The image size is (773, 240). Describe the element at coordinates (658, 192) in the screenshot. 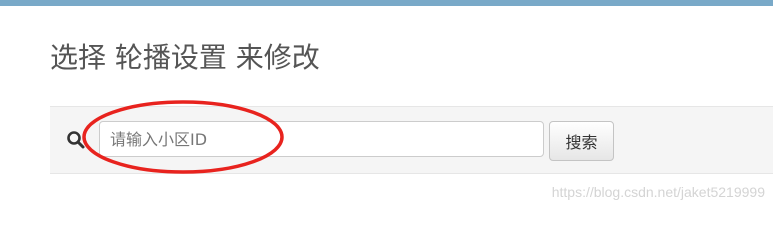

I see `watermark: https://blog.csdn.net/jaket5219999` at that location.